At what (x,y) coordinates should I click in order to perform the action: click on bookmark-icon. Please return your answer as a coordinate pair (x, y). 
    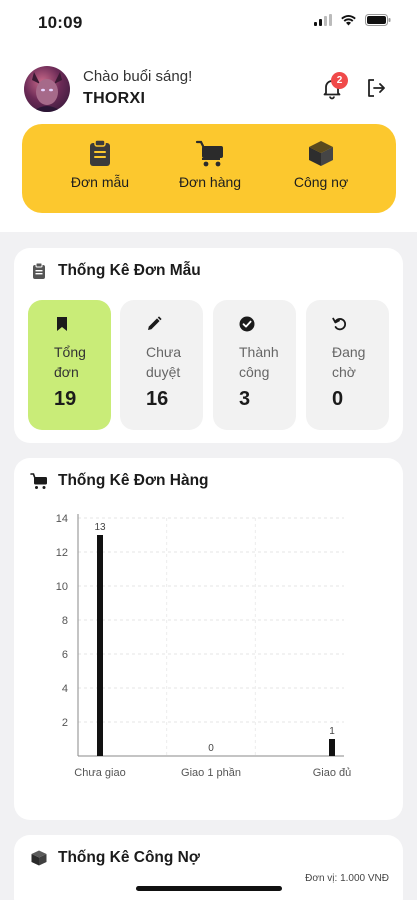
    Looking at the image, I should click on (62, 324).